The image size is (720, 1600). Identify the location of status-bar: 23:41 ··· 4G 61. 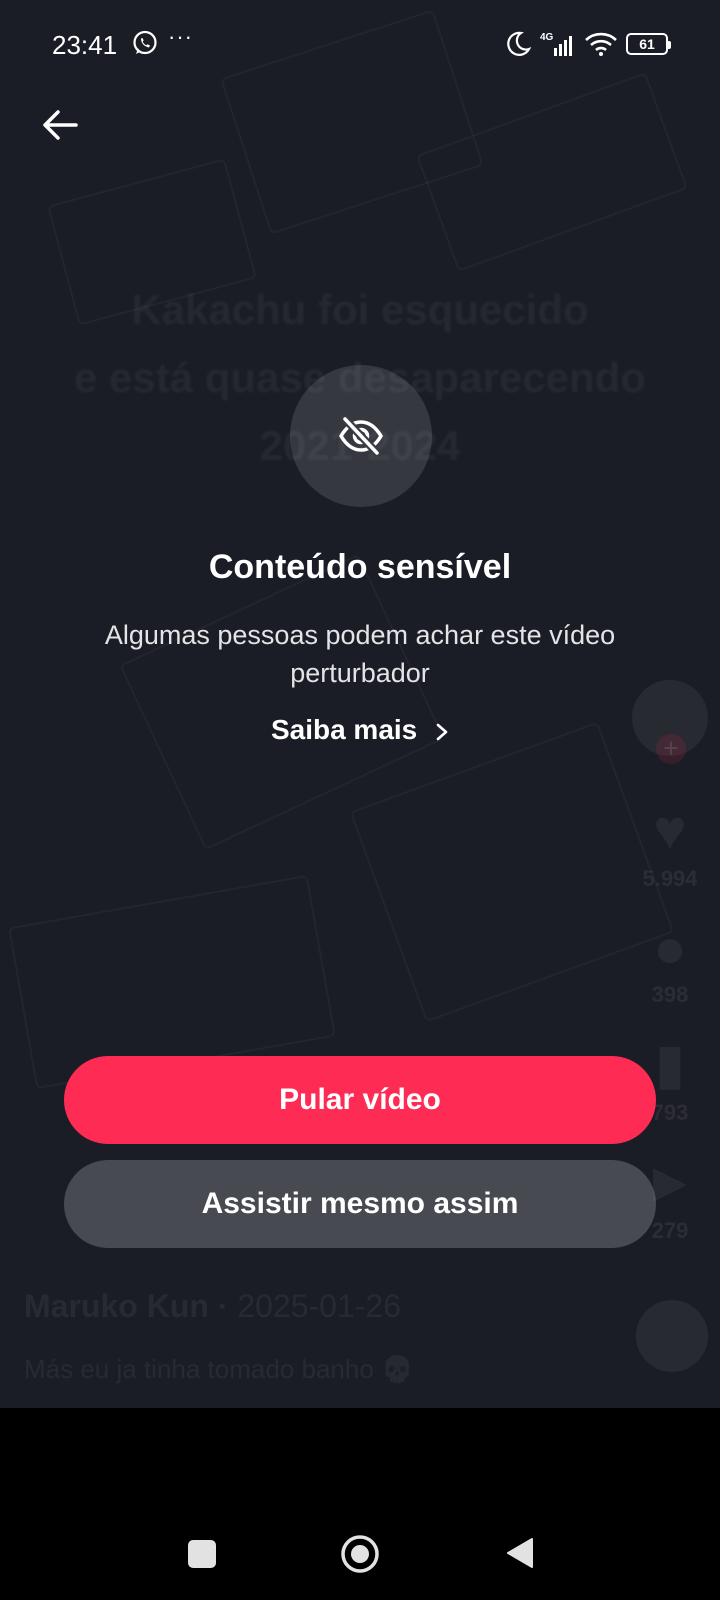
(360, 45).